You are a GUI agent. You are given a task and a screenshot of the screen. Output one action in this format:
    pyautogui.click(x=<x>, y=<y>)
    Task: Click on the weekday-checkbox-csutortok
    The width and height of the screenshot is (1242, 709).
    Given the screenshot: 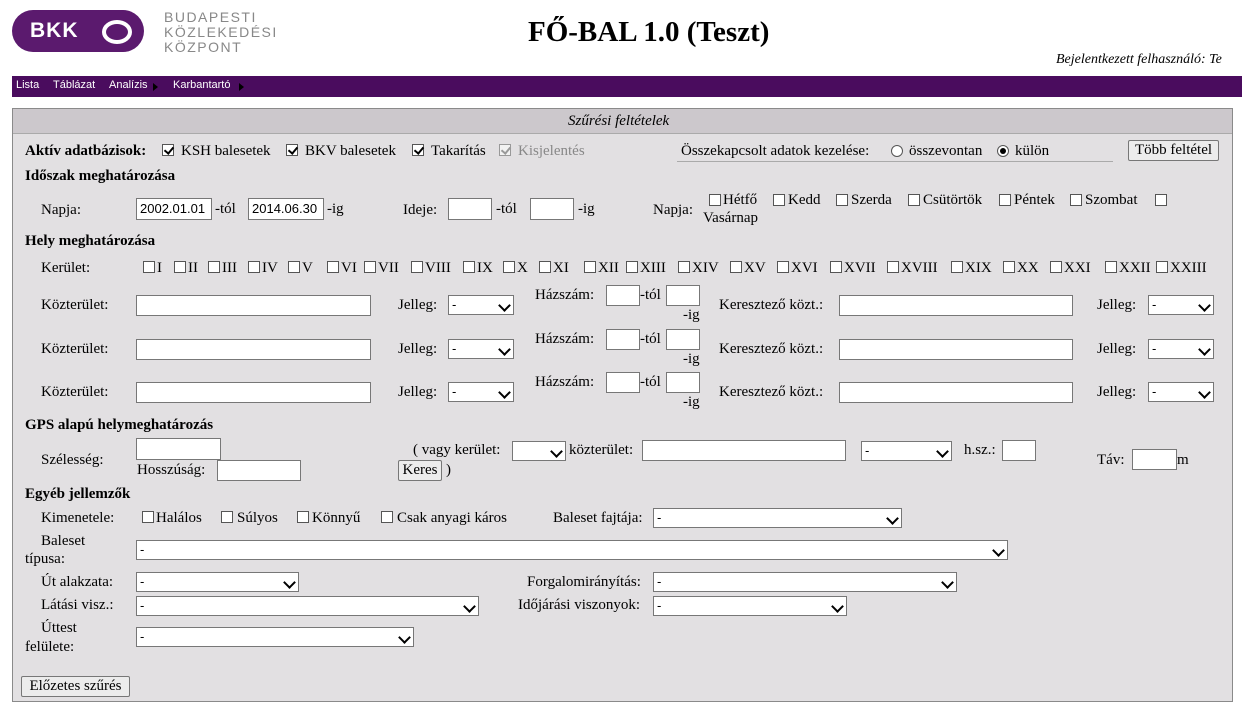 What is the action you would take?
    pyautogui.click(x=914, y=200)
    